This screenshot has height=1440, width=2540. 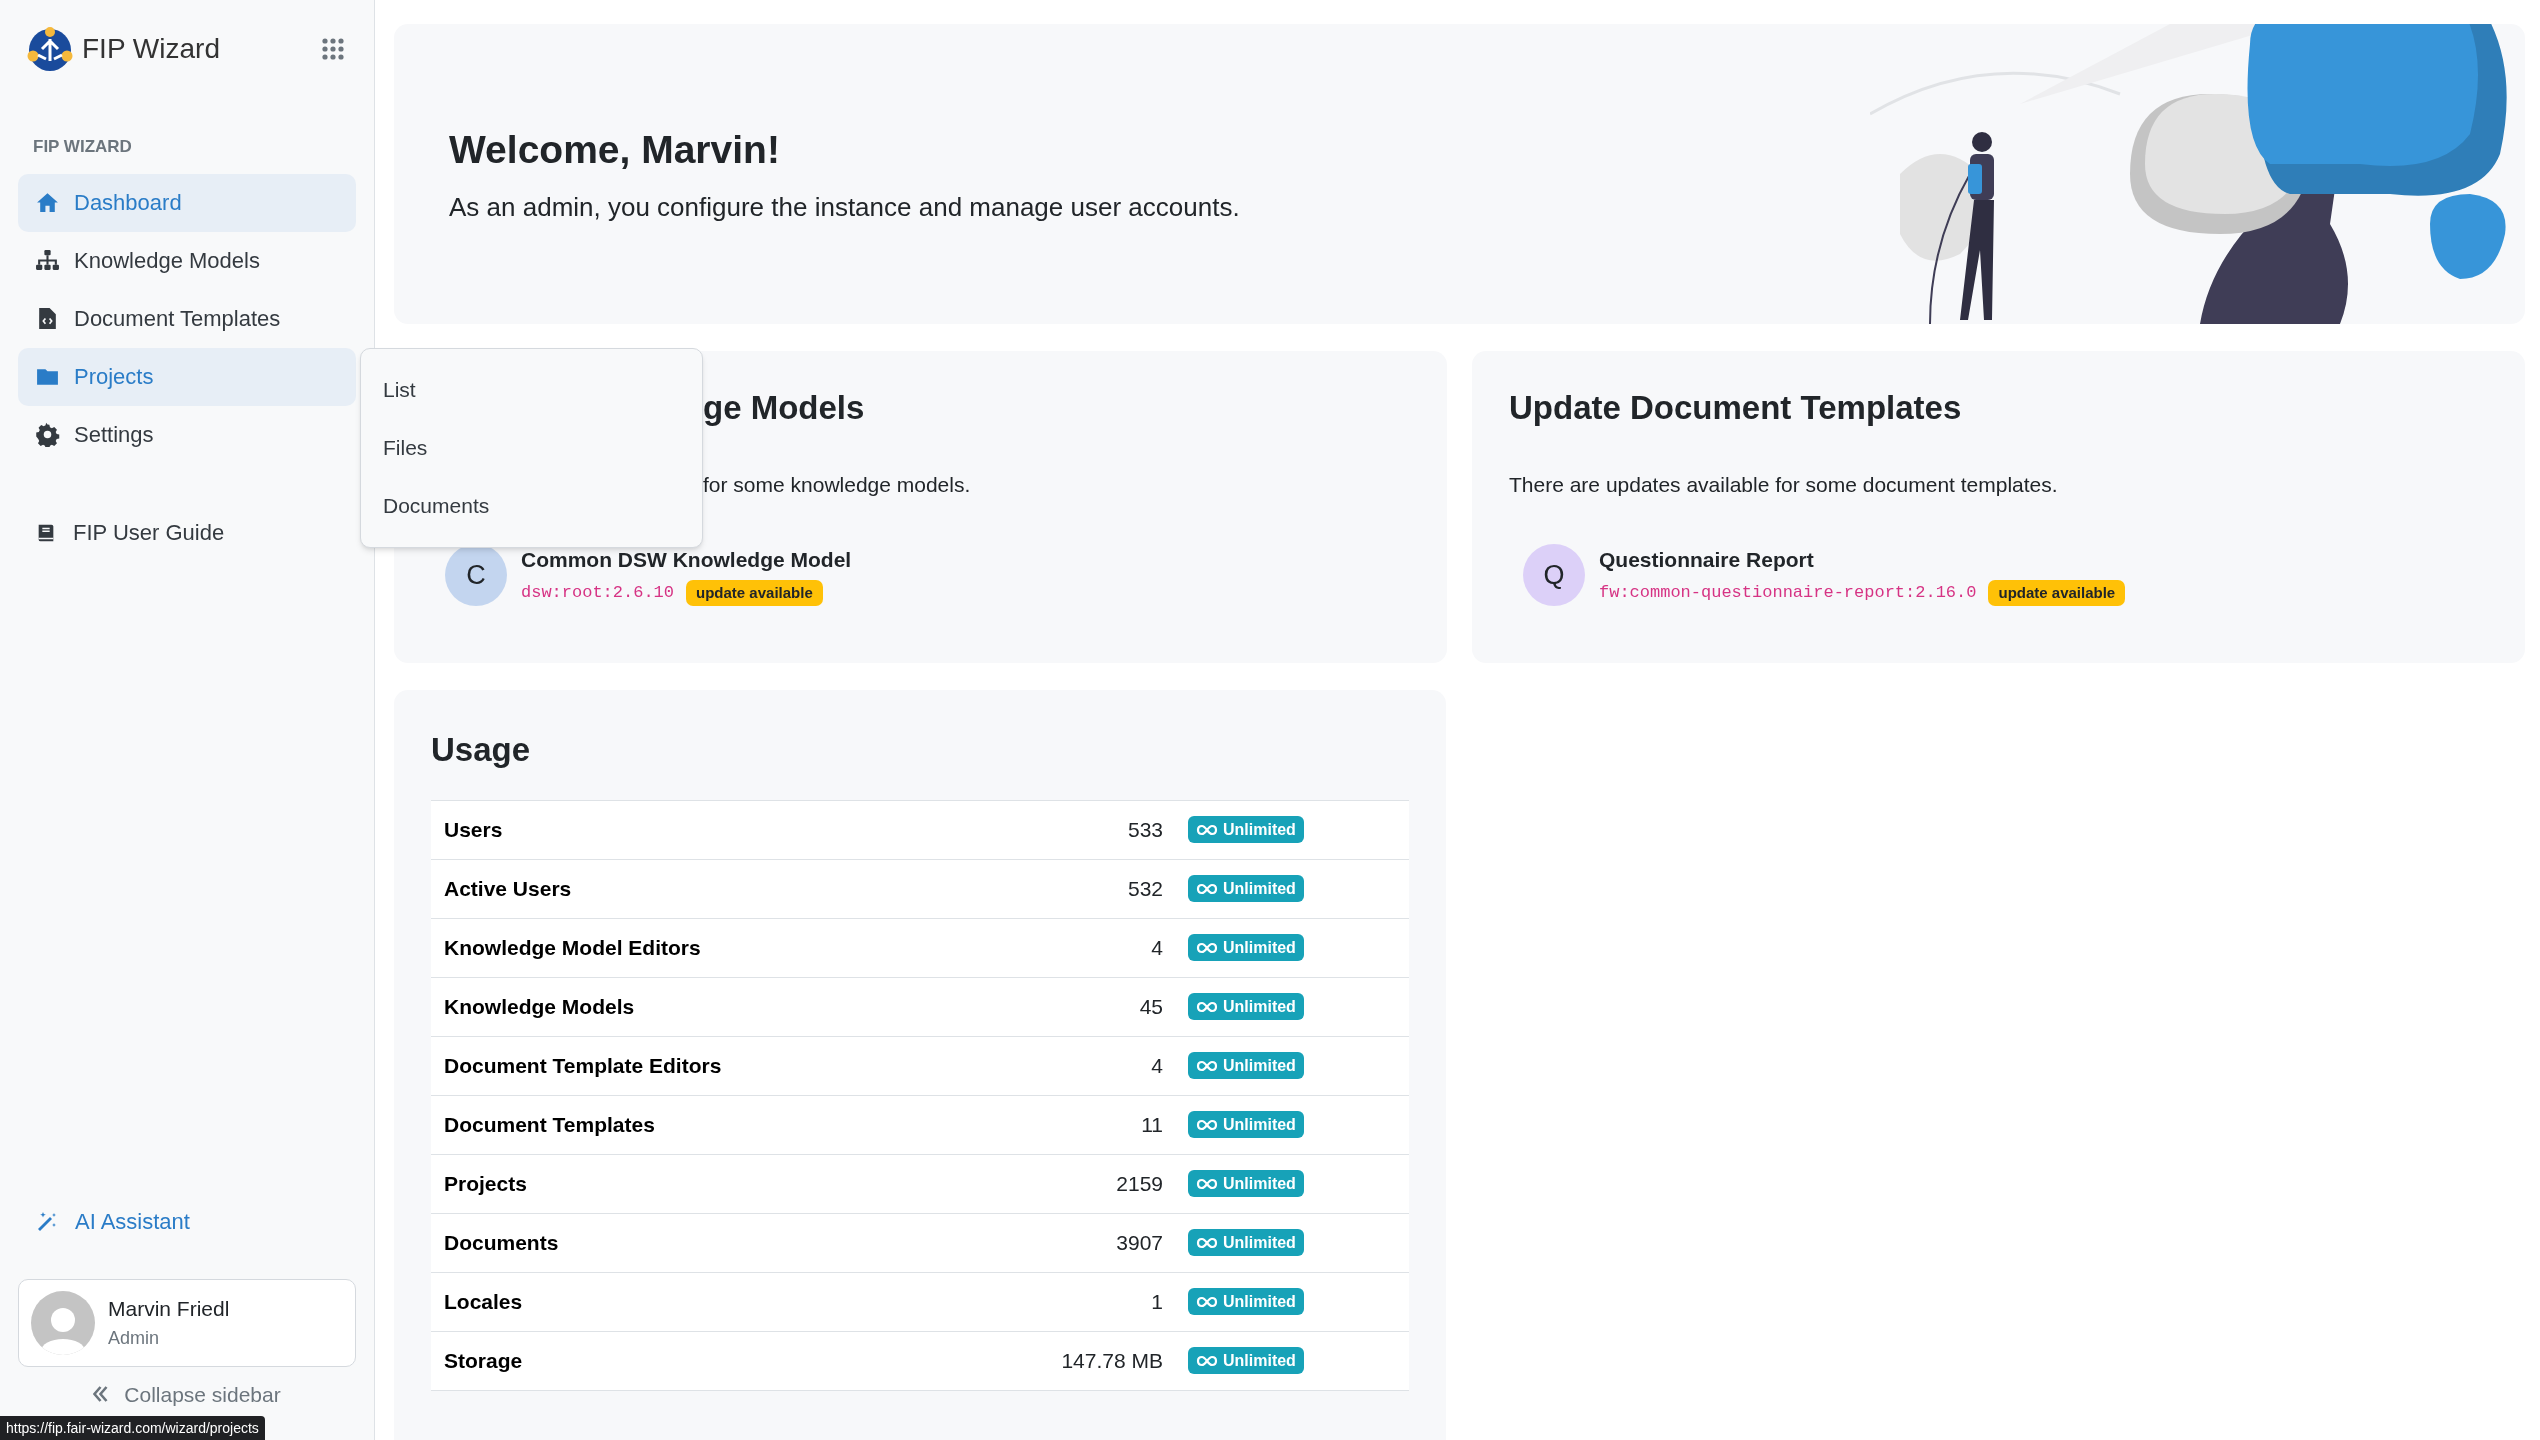 I want to click on avatar-initial: Q, so click(x=1554, y=575).